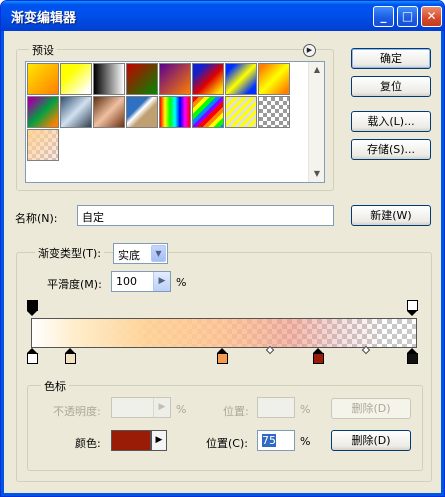  I want to click on preset-swatch-violet-orange, so click(175, 79).